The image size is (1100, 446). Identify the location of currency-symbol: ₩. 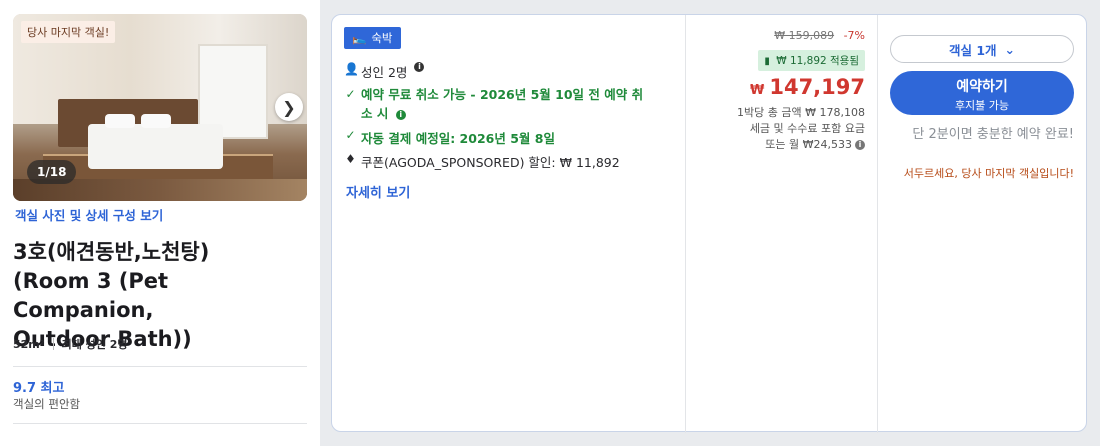
(757, 90).